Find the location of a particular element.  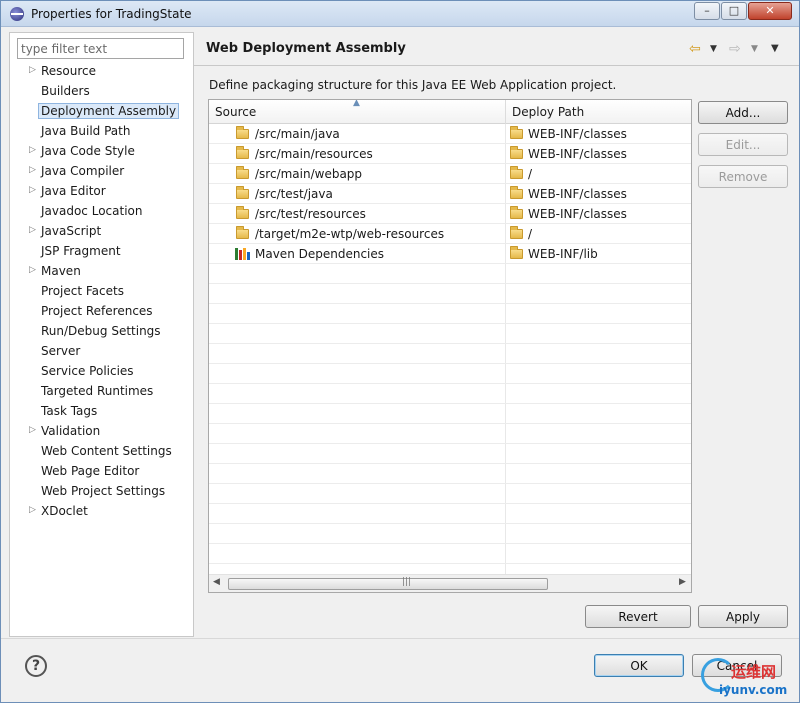

table-row: /src/main/java WEB-INF/classes is located at coordinates (450, 134).